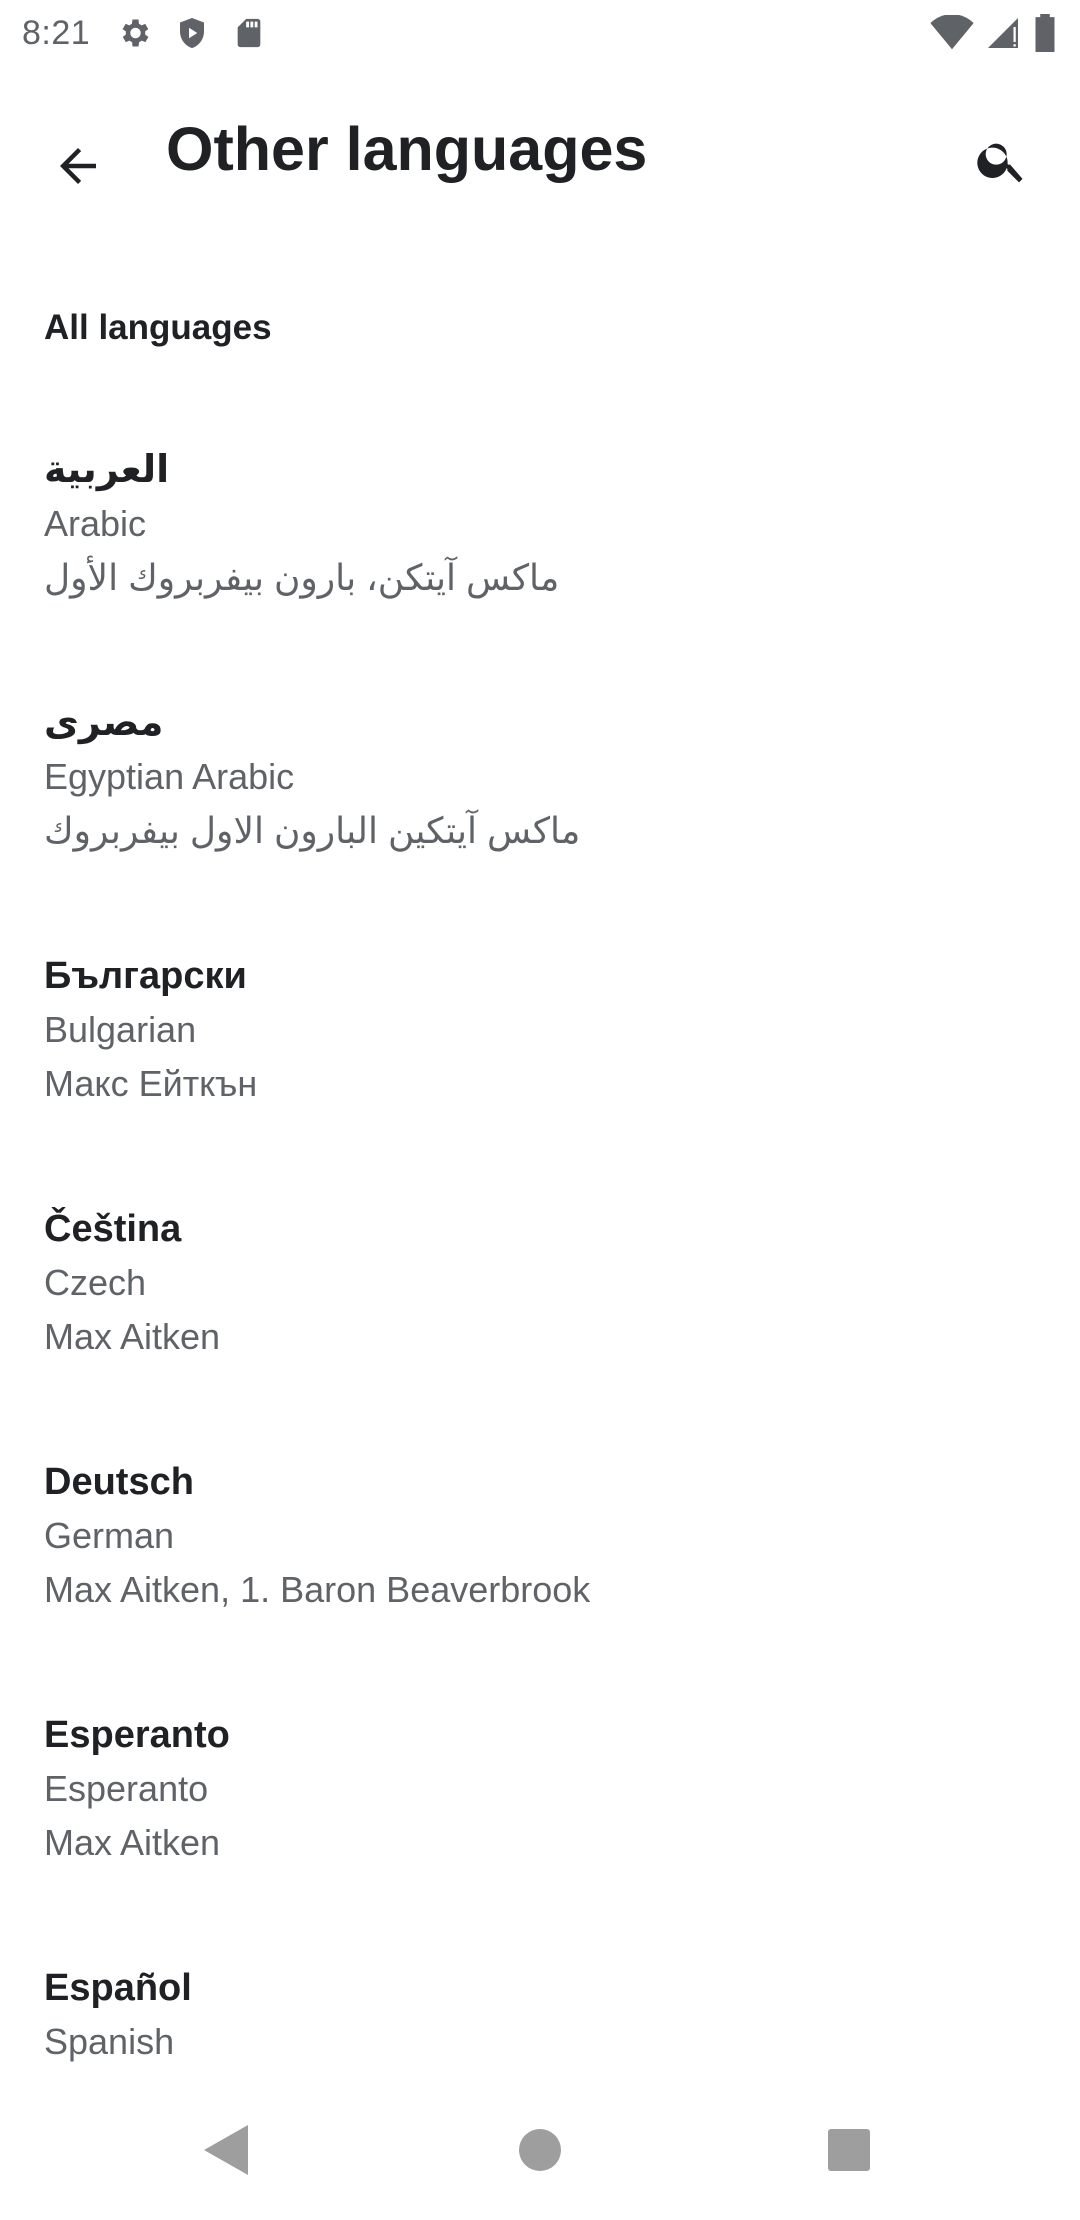  I want to click on nav-home-icon, so click(540, 2152).